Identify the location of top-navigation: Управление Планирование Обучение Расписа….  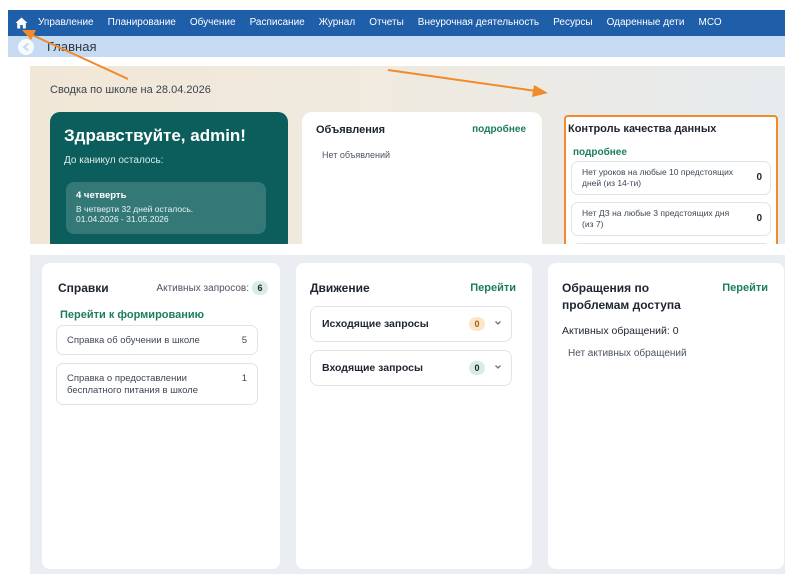
(396, 23).